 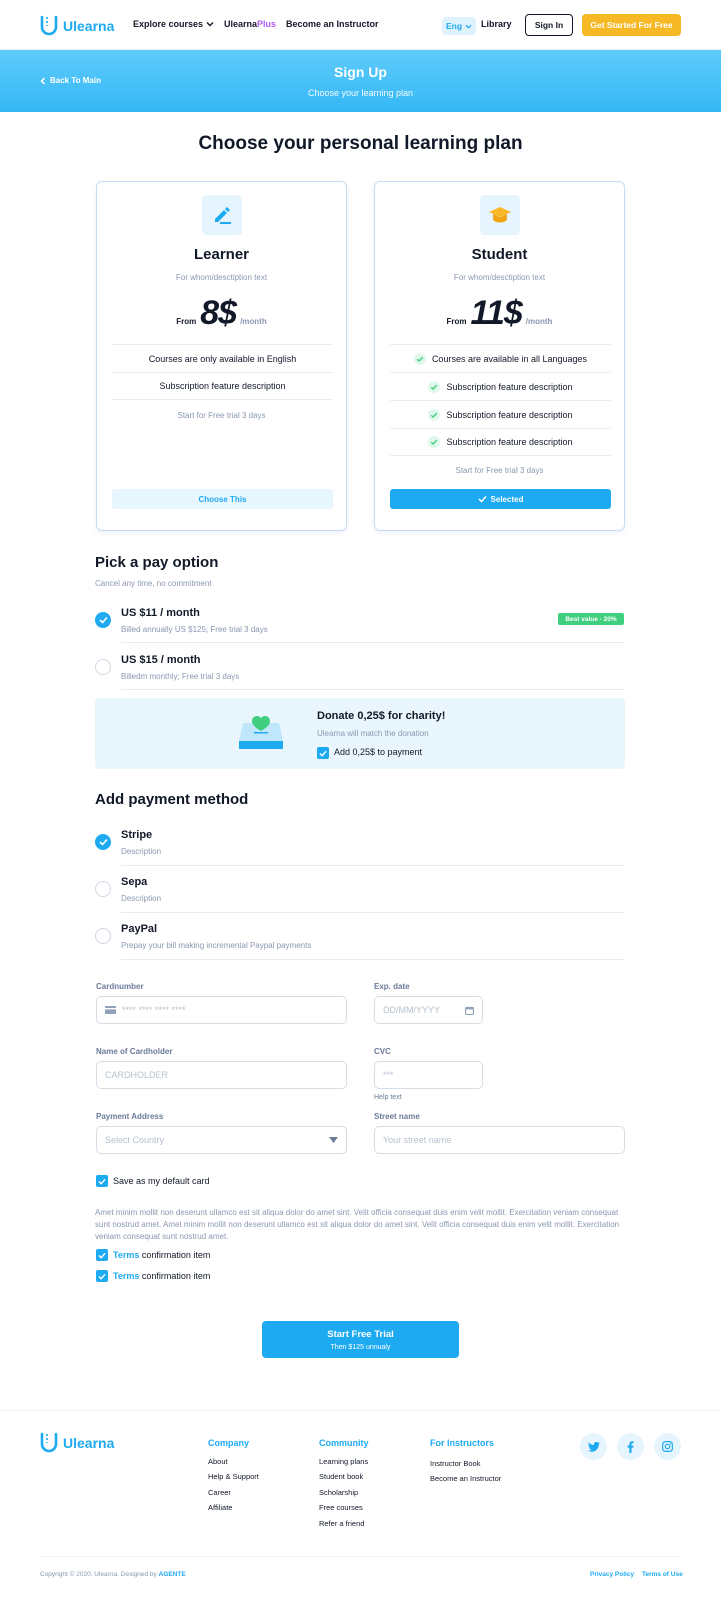 I want to click on cvc-field: ***, so click(x=428, y=1075).